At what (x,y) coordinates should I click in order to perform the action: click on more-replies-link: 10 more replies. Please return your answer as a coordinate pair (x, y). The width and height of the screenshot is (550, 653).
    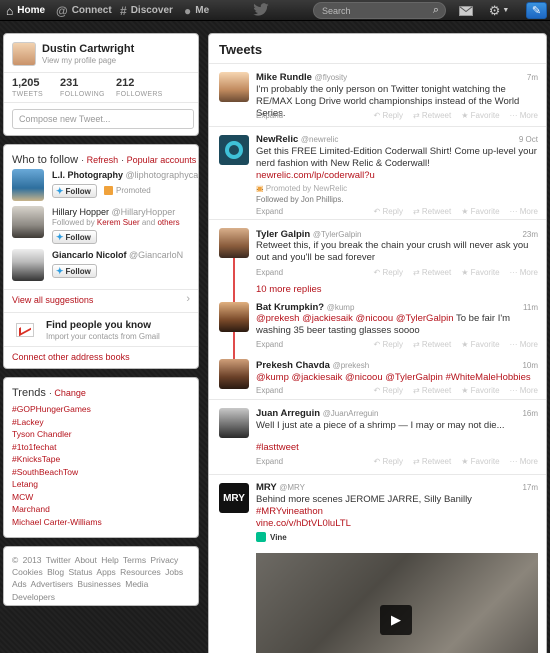
    Looking at the image, I should click on (288, 289).